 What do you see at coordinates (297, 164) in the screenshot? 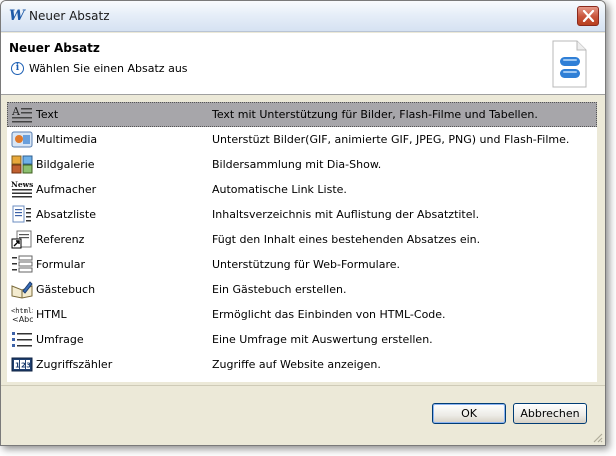
I see `list-item-description: Bildersammlung mit Dia-Show.` at bounding box center [297, 164].